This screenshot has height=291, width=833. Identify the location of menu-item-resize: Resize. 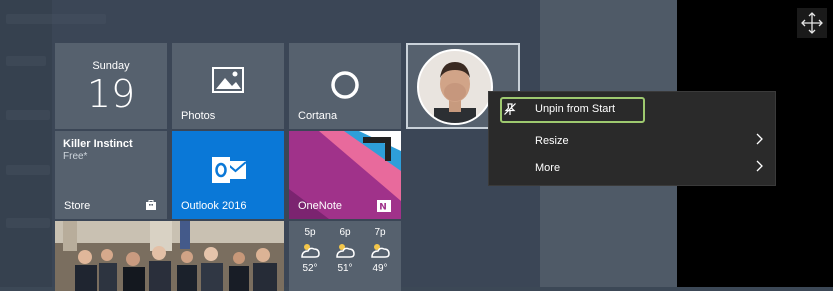
(633, 141).